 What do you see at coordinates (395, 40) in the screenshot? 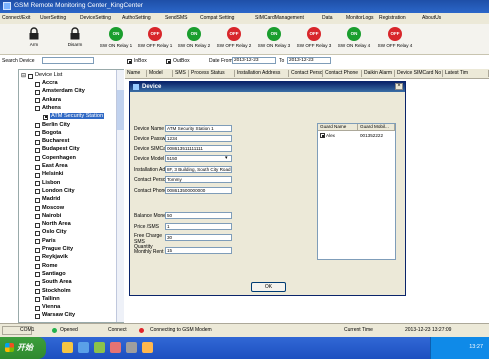
I see `toolbar-button: OFF SW OFF Relay 4` at bounding box center [395, 40].